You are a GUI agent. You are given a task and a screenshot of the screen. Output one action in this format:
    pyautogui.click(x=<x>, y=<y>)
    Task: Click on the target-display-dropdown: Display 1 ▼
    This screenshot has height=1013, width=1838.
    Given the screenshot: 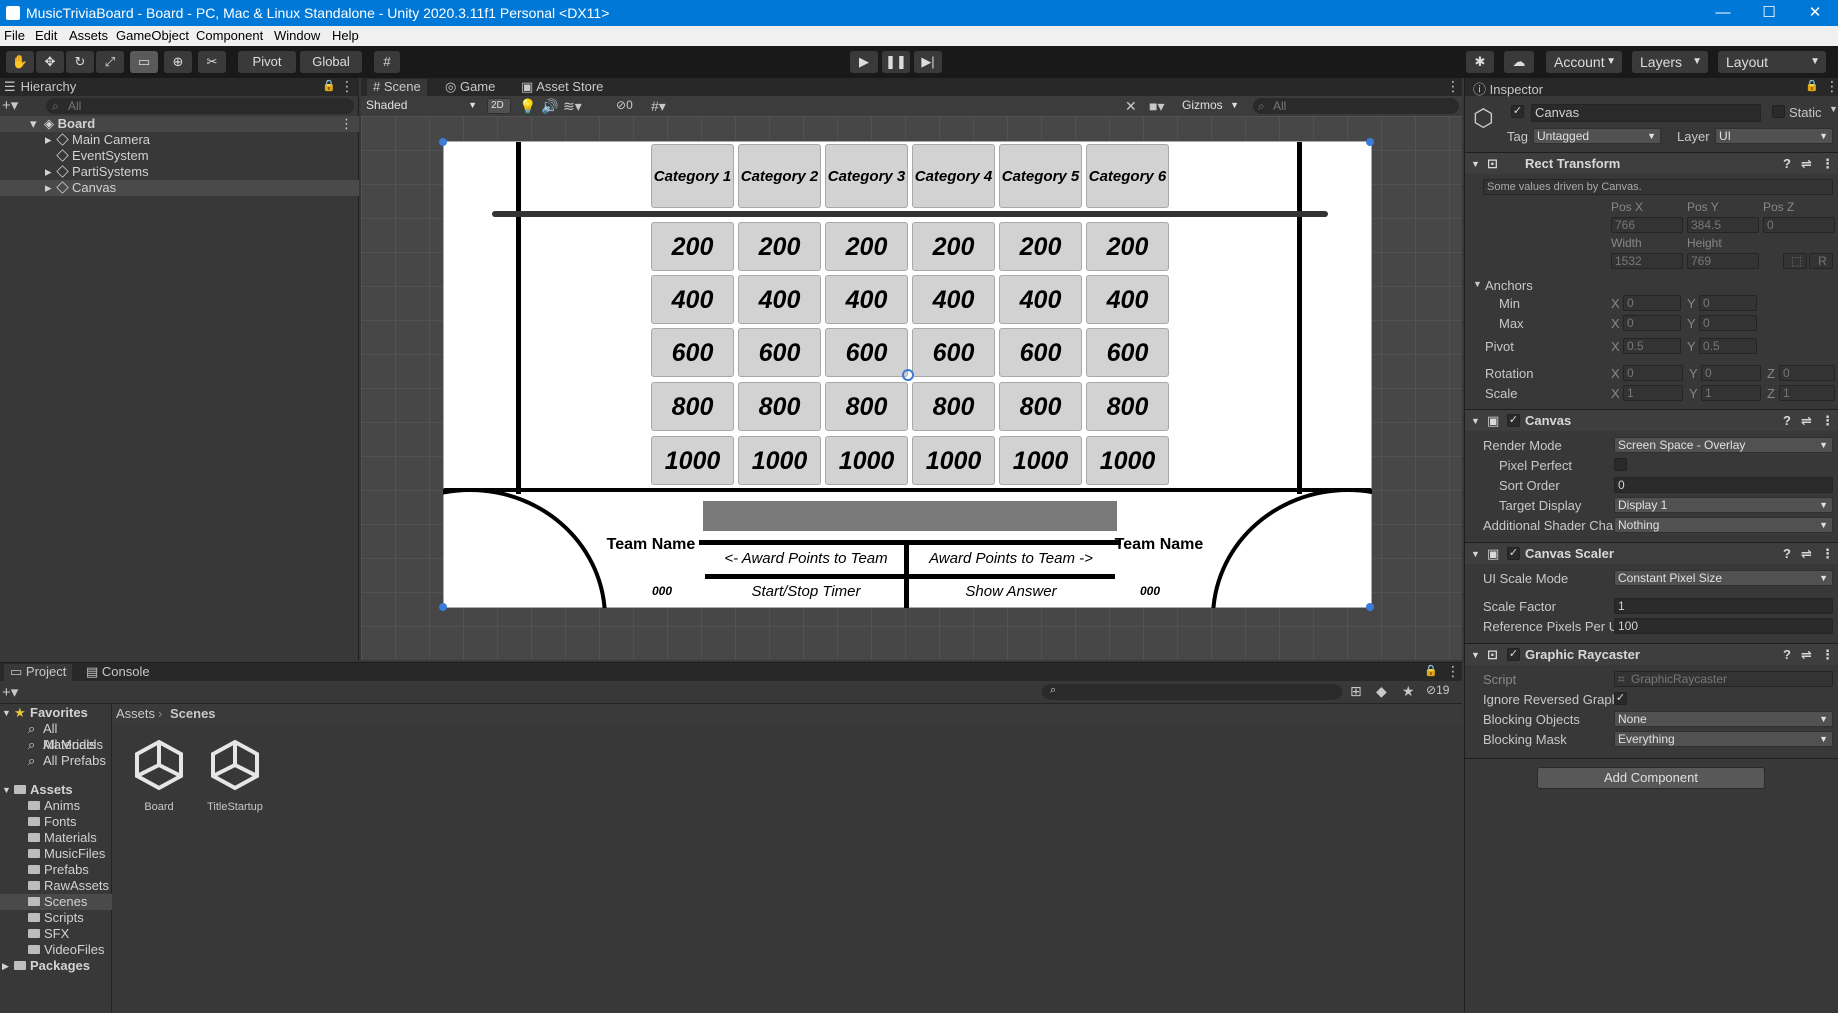 What is the action you would take?
    pyautogui.click(x=1723, y=505)
    